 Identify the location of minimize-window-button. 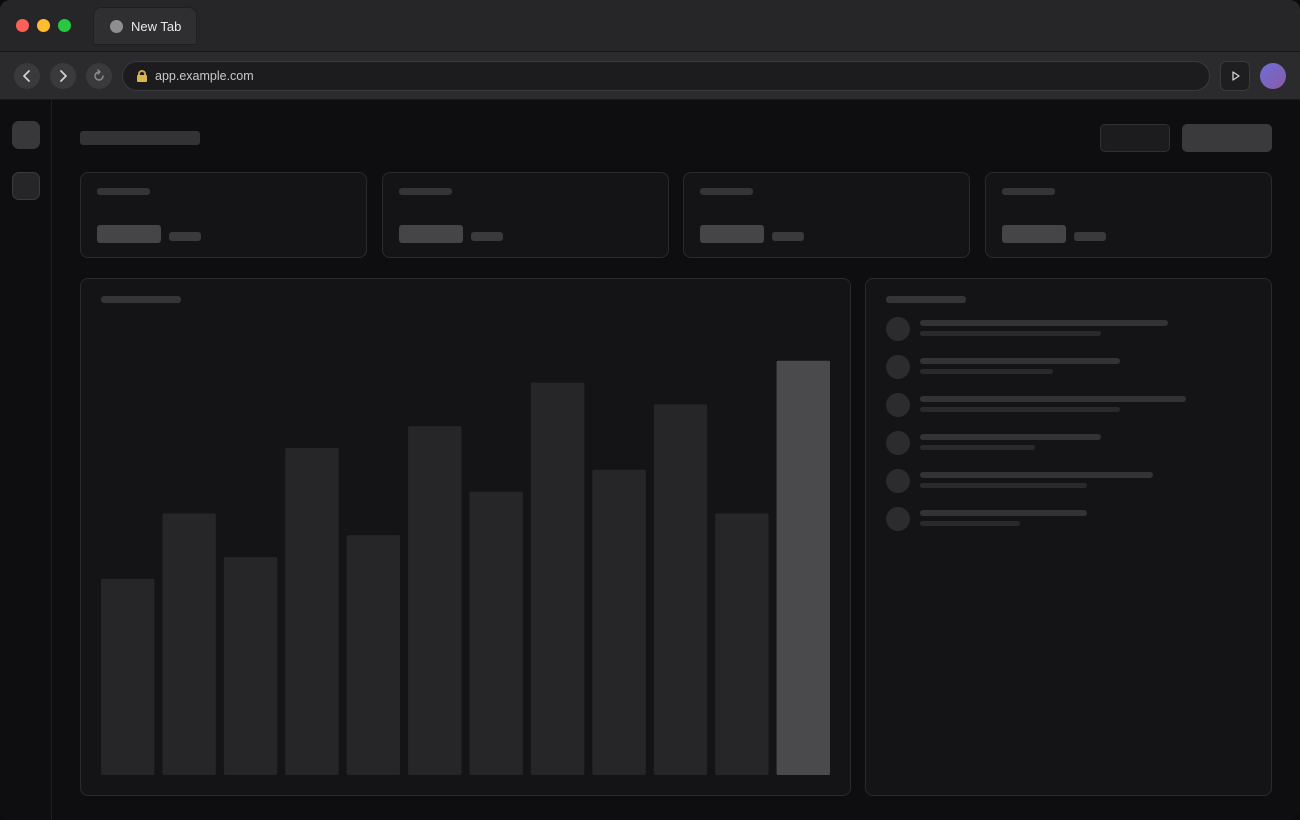
(43, 25).